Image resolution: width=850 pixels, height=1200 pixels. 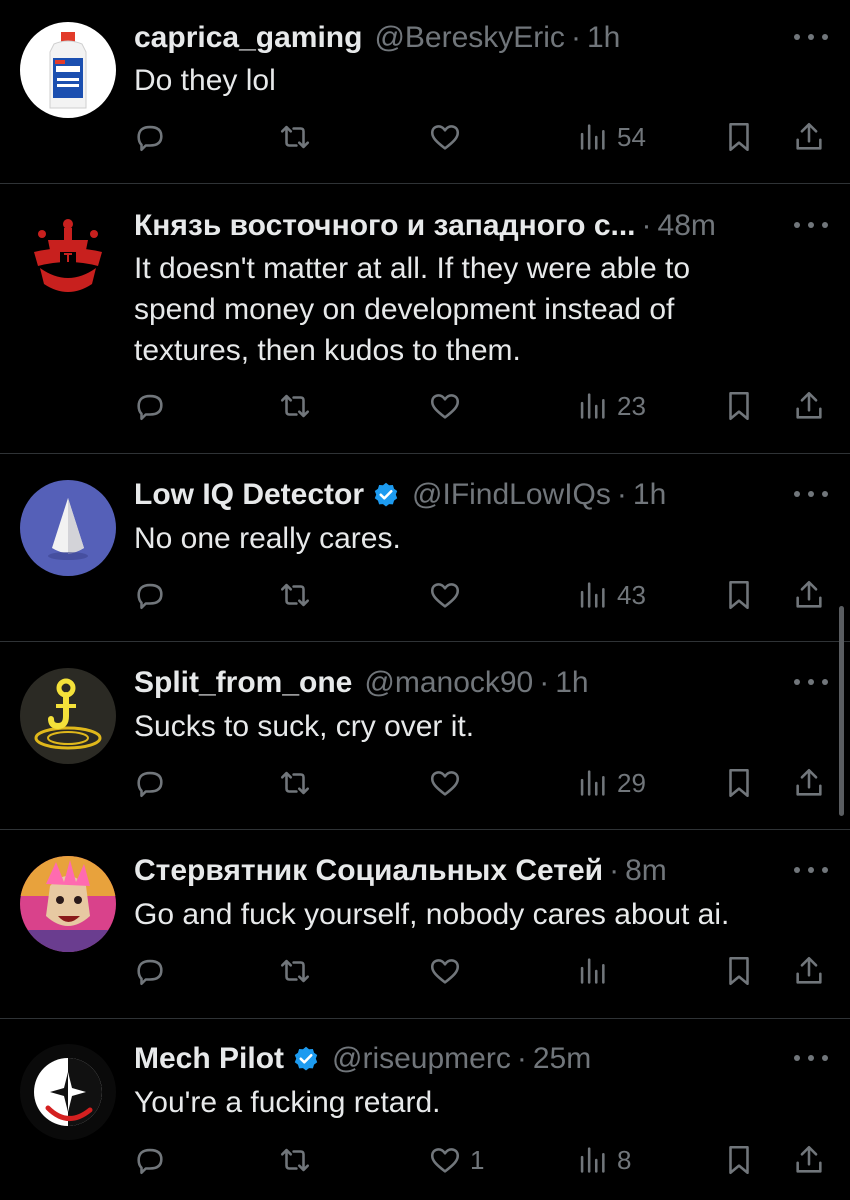 I want to click on author-handle: @IFindLowIQs, so click(x=511, y=495).